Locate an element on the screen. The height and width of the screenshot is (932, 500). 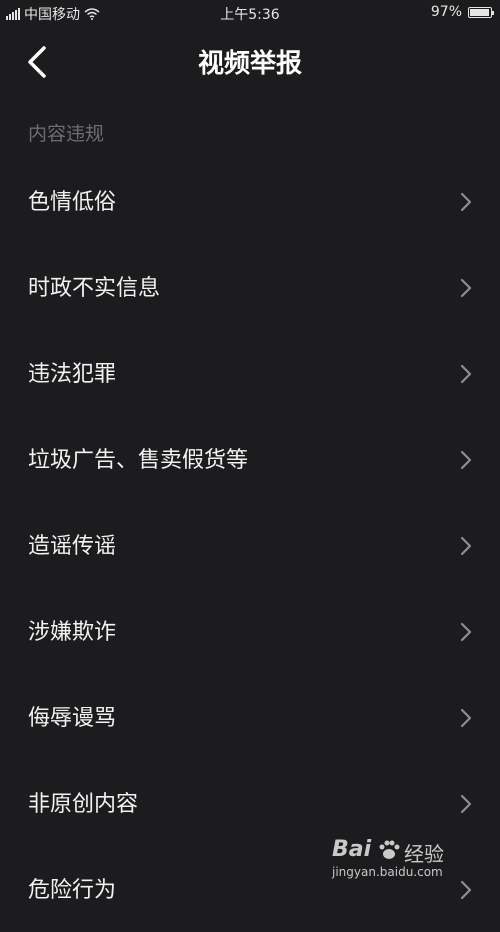
status-right: 97% is located at coordinates (462, 12).